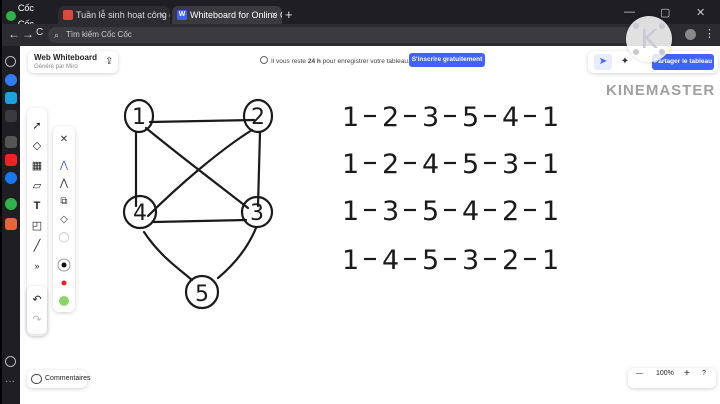 This screenshot has width=720, height=404. Describe the element at coordinates (639, 373) in the screenshot. I see `zoom-out-button: —` at that location.